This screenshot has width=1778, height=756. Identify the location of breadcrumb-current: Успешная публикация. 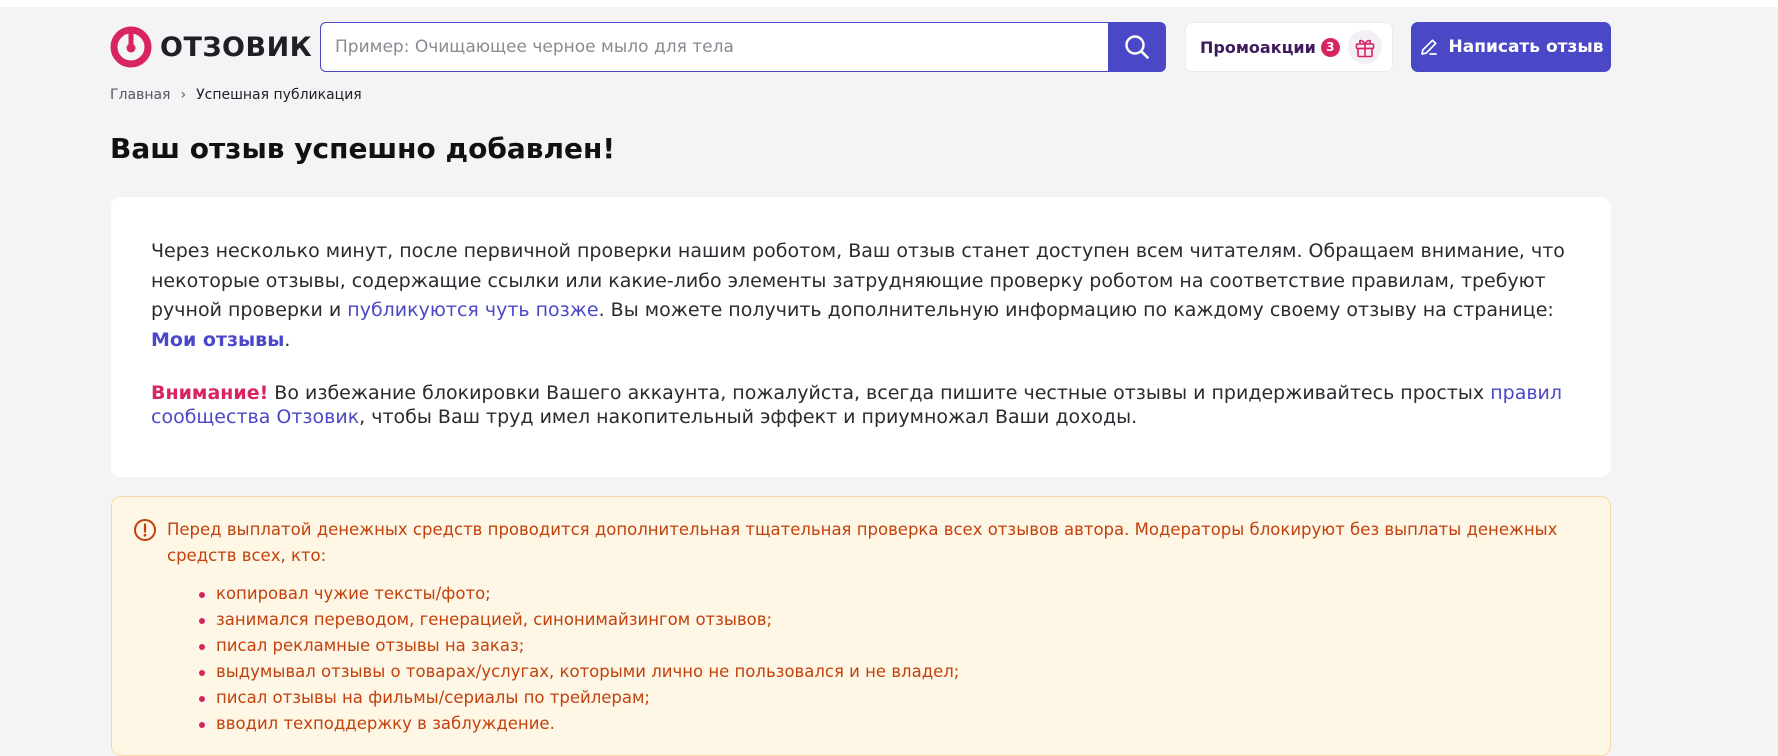
(279, 95).